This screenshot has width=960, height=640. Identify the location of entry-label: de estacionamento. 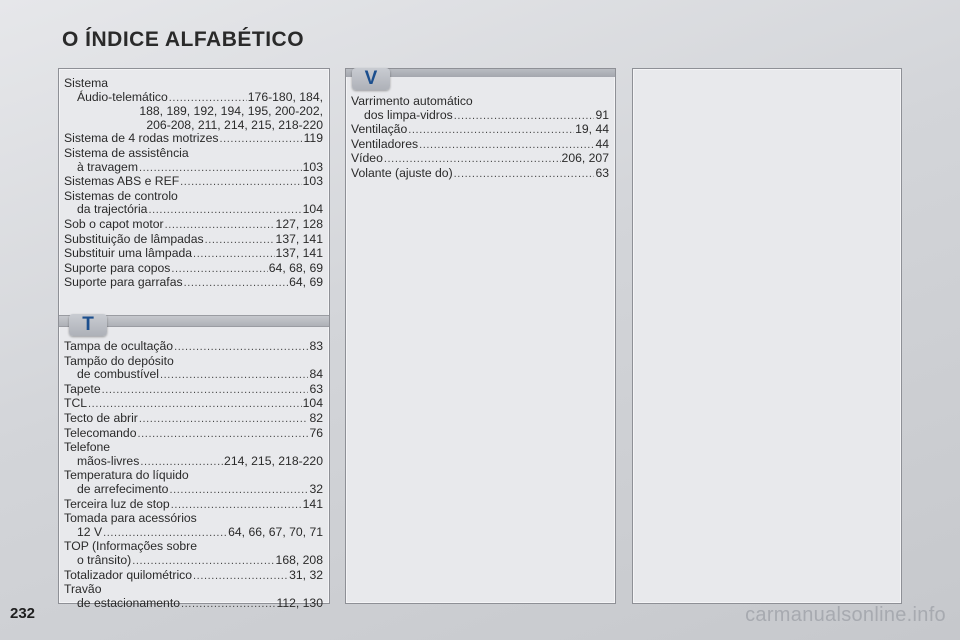
(128, 602).